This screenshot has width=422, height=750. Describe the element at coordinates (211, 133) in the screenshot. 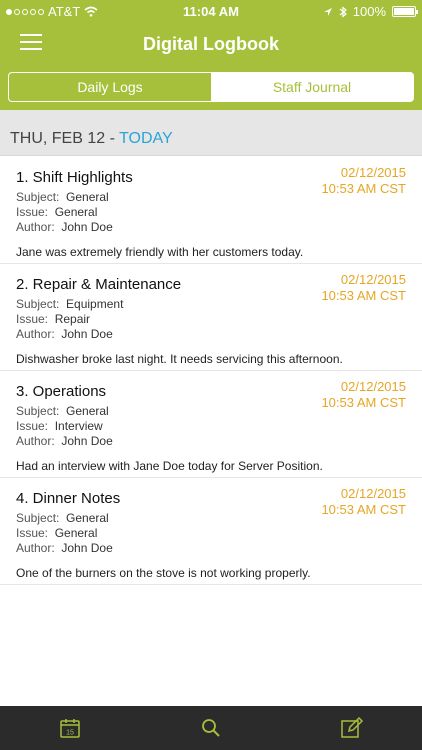

I see `date-section-header: THU, FEB 12 - TODAY` at that location.